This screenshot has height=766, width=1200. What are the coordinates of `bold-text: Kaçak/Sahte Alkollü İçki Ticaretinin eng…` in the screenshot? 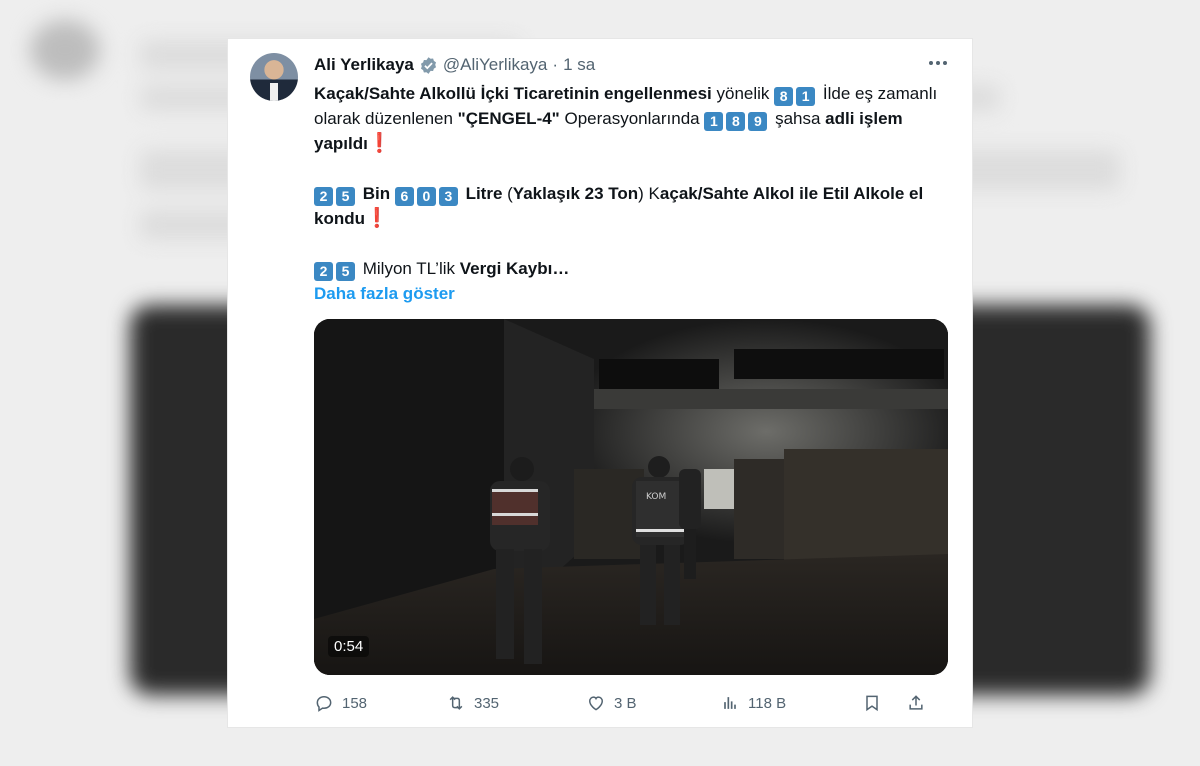 It's located at (513, 93).